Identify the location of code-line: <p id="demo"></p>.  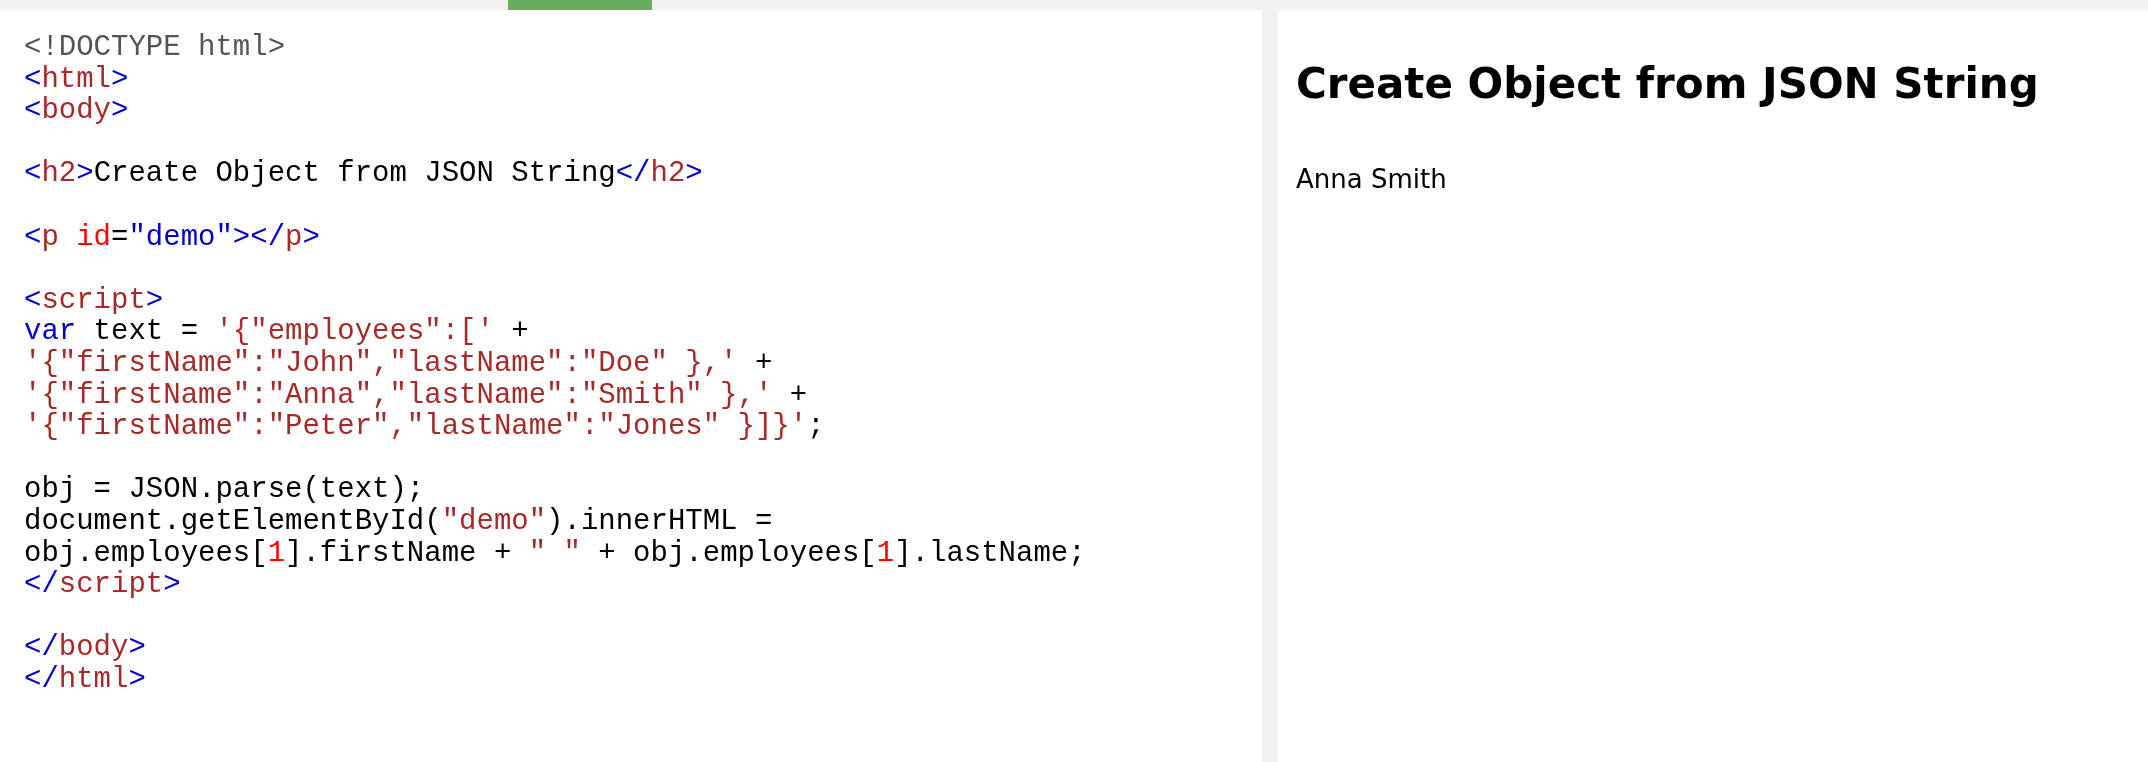
(172, 237).